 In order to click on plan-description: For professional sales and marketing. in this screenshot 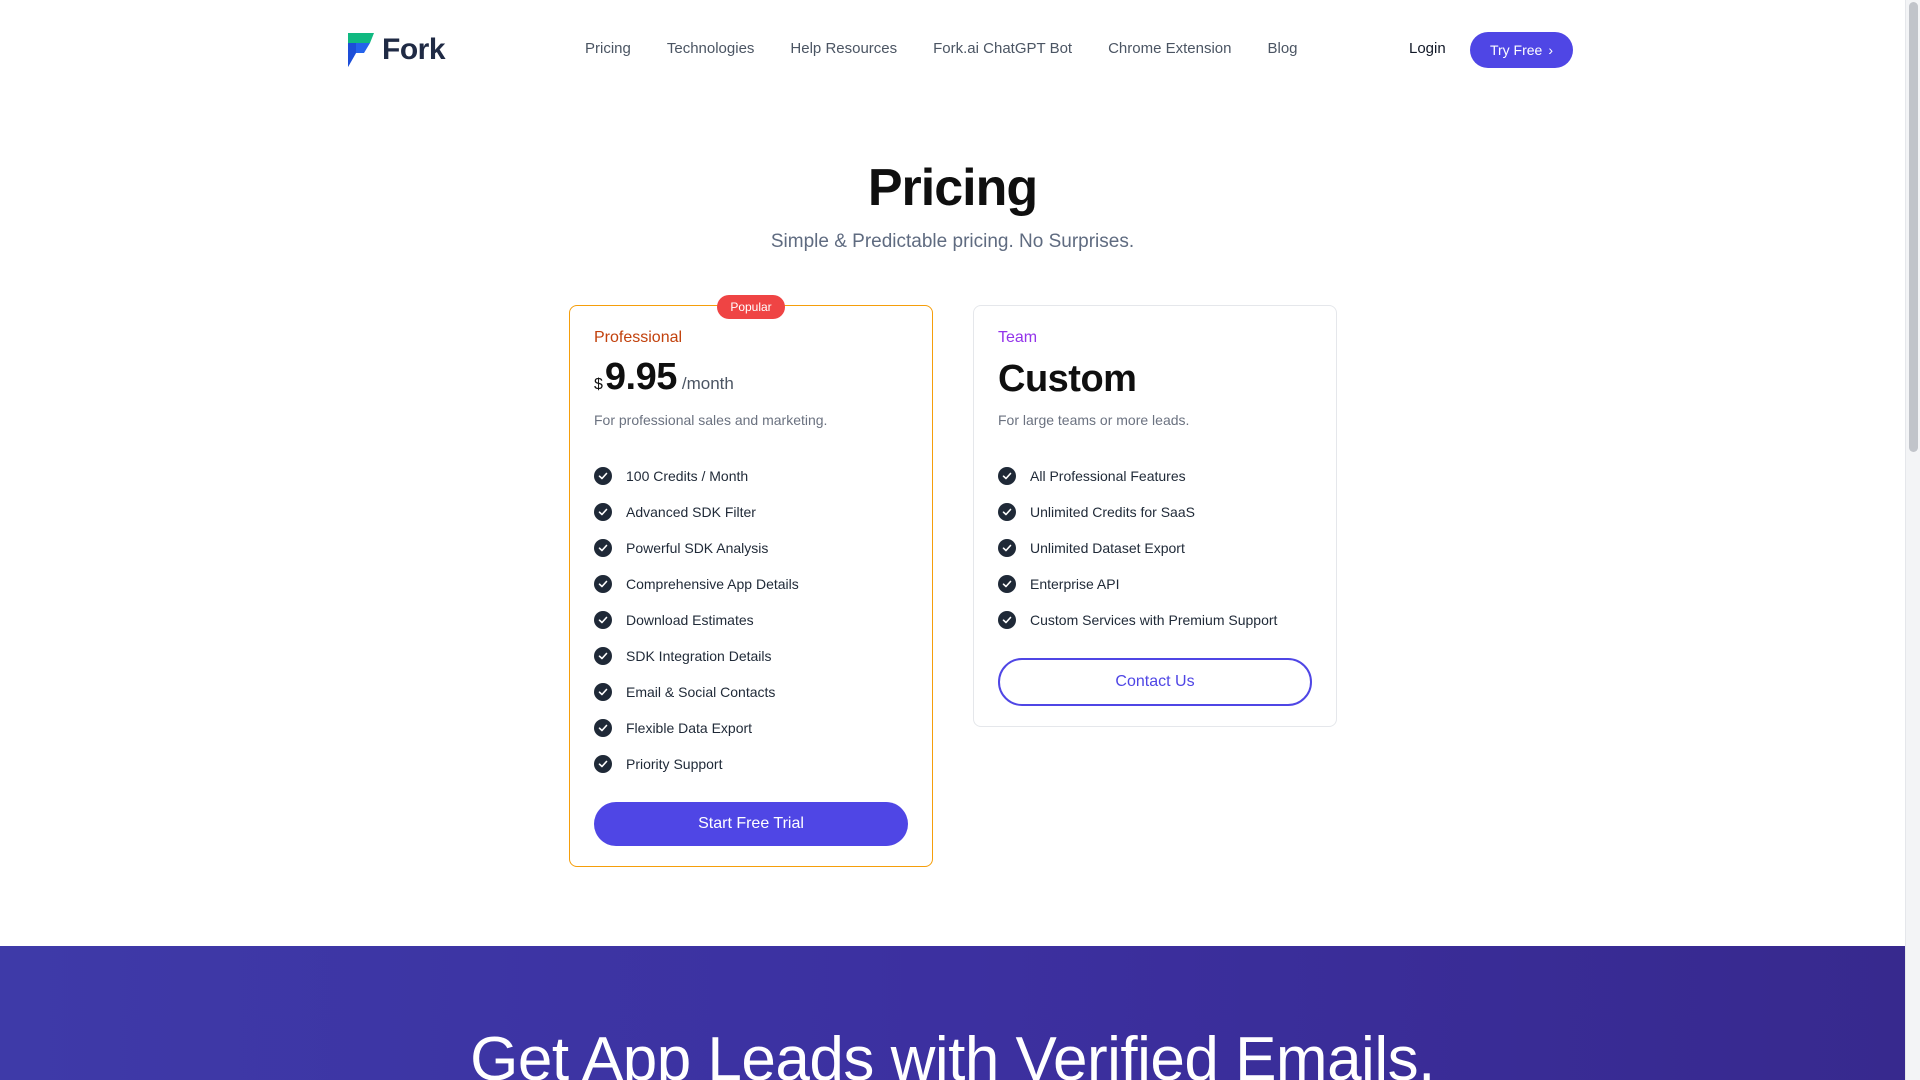, I will do `click(711, 420)`.